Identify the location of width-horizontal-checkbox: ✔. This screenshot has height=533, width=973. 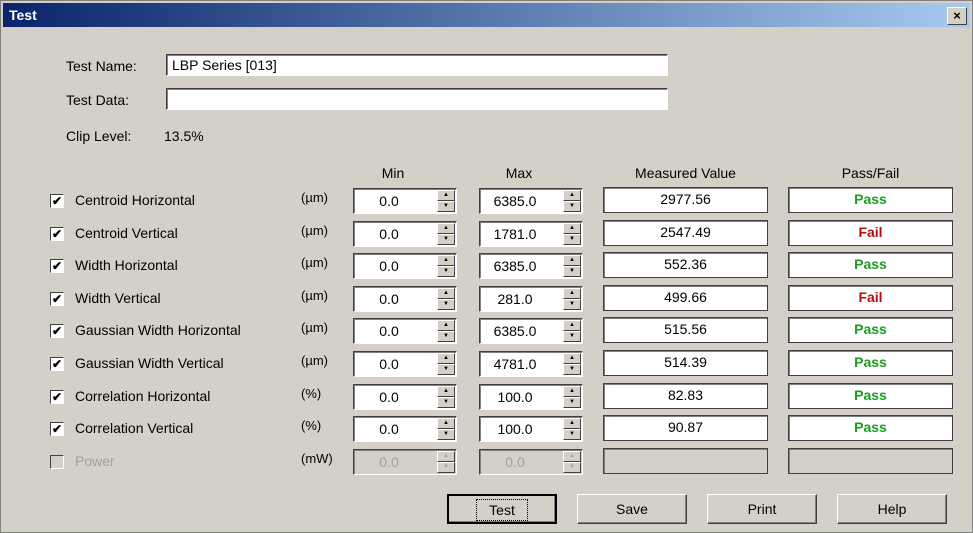
(57, 266).